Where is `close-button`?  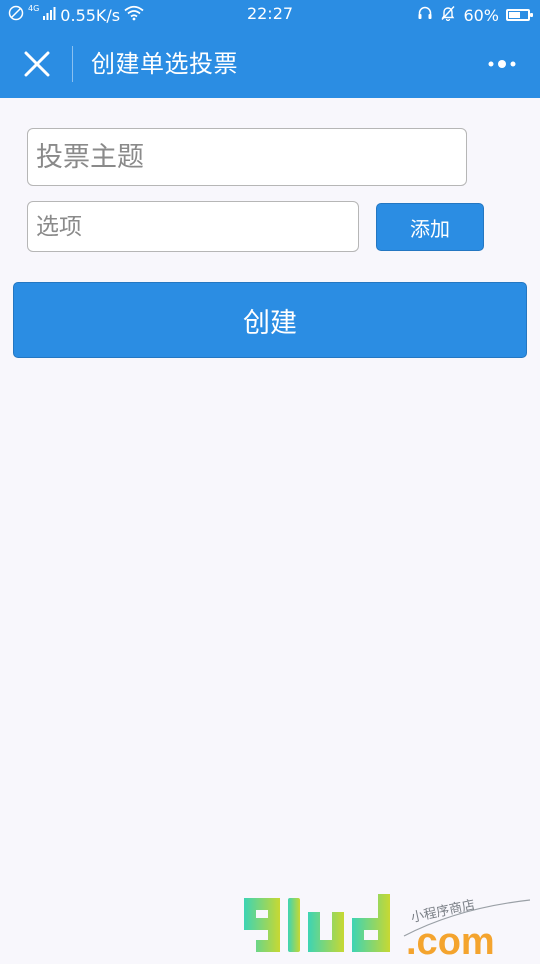
close-button is located at coordinates (37, 64).